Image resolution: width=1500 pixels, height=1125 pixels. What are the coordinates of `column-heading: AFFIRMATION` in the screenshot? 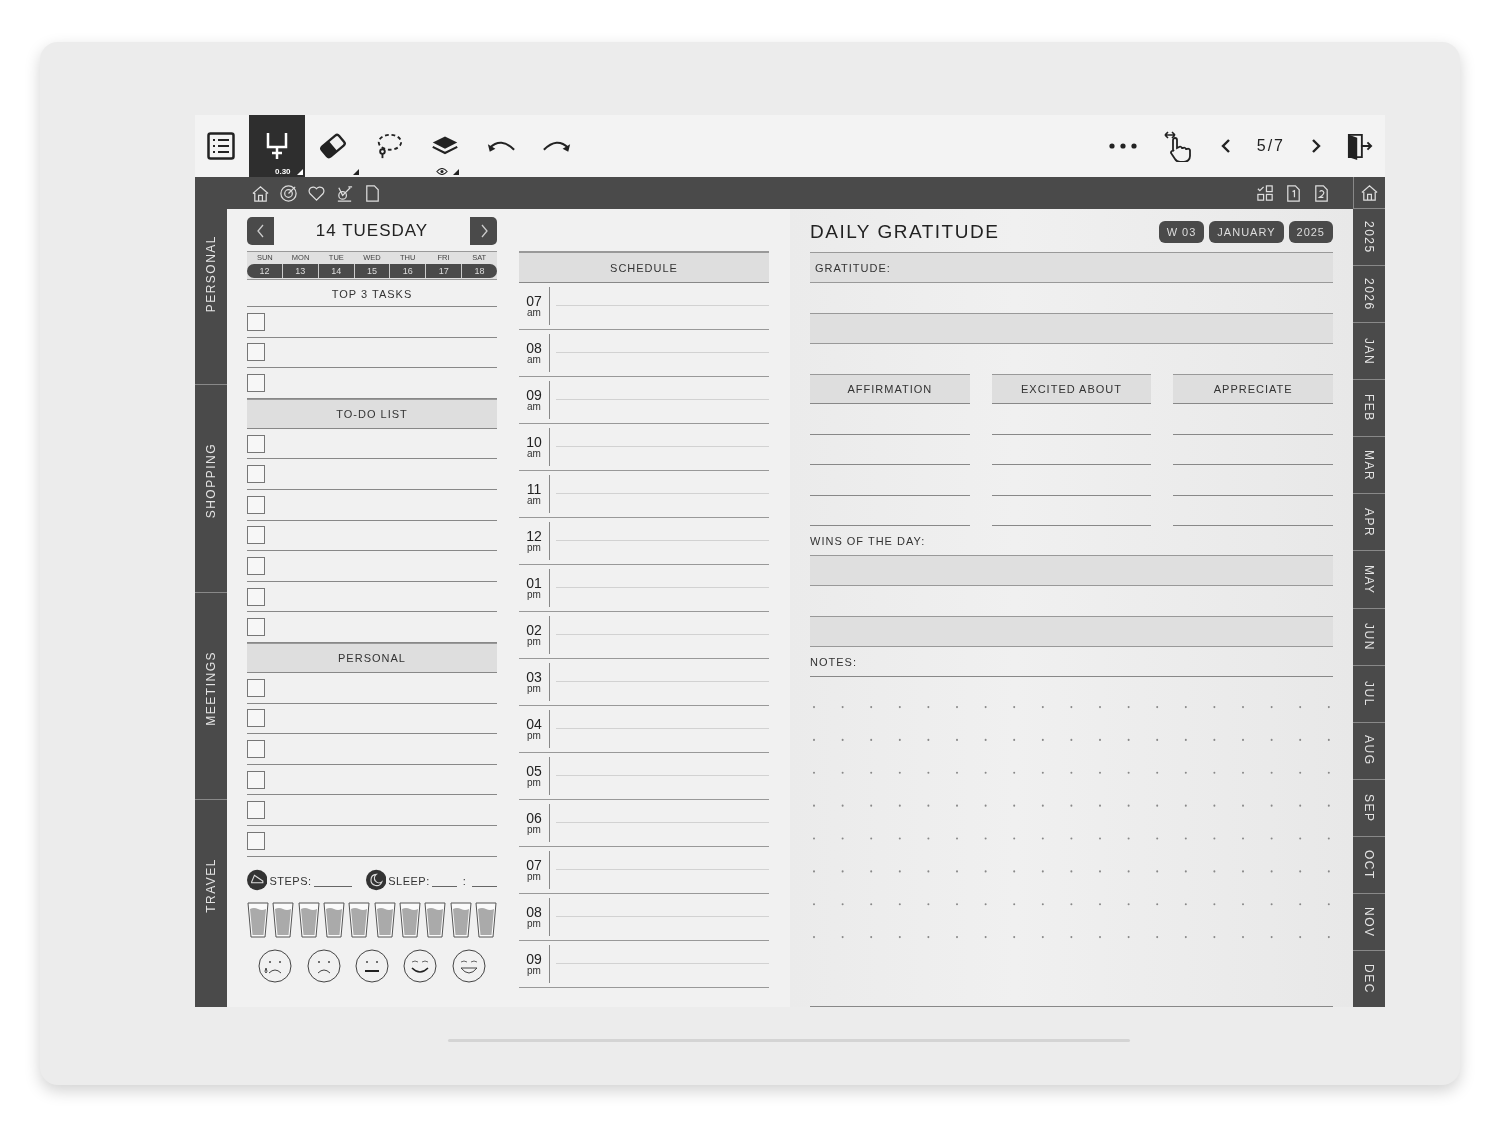 It's located at (890, 389).